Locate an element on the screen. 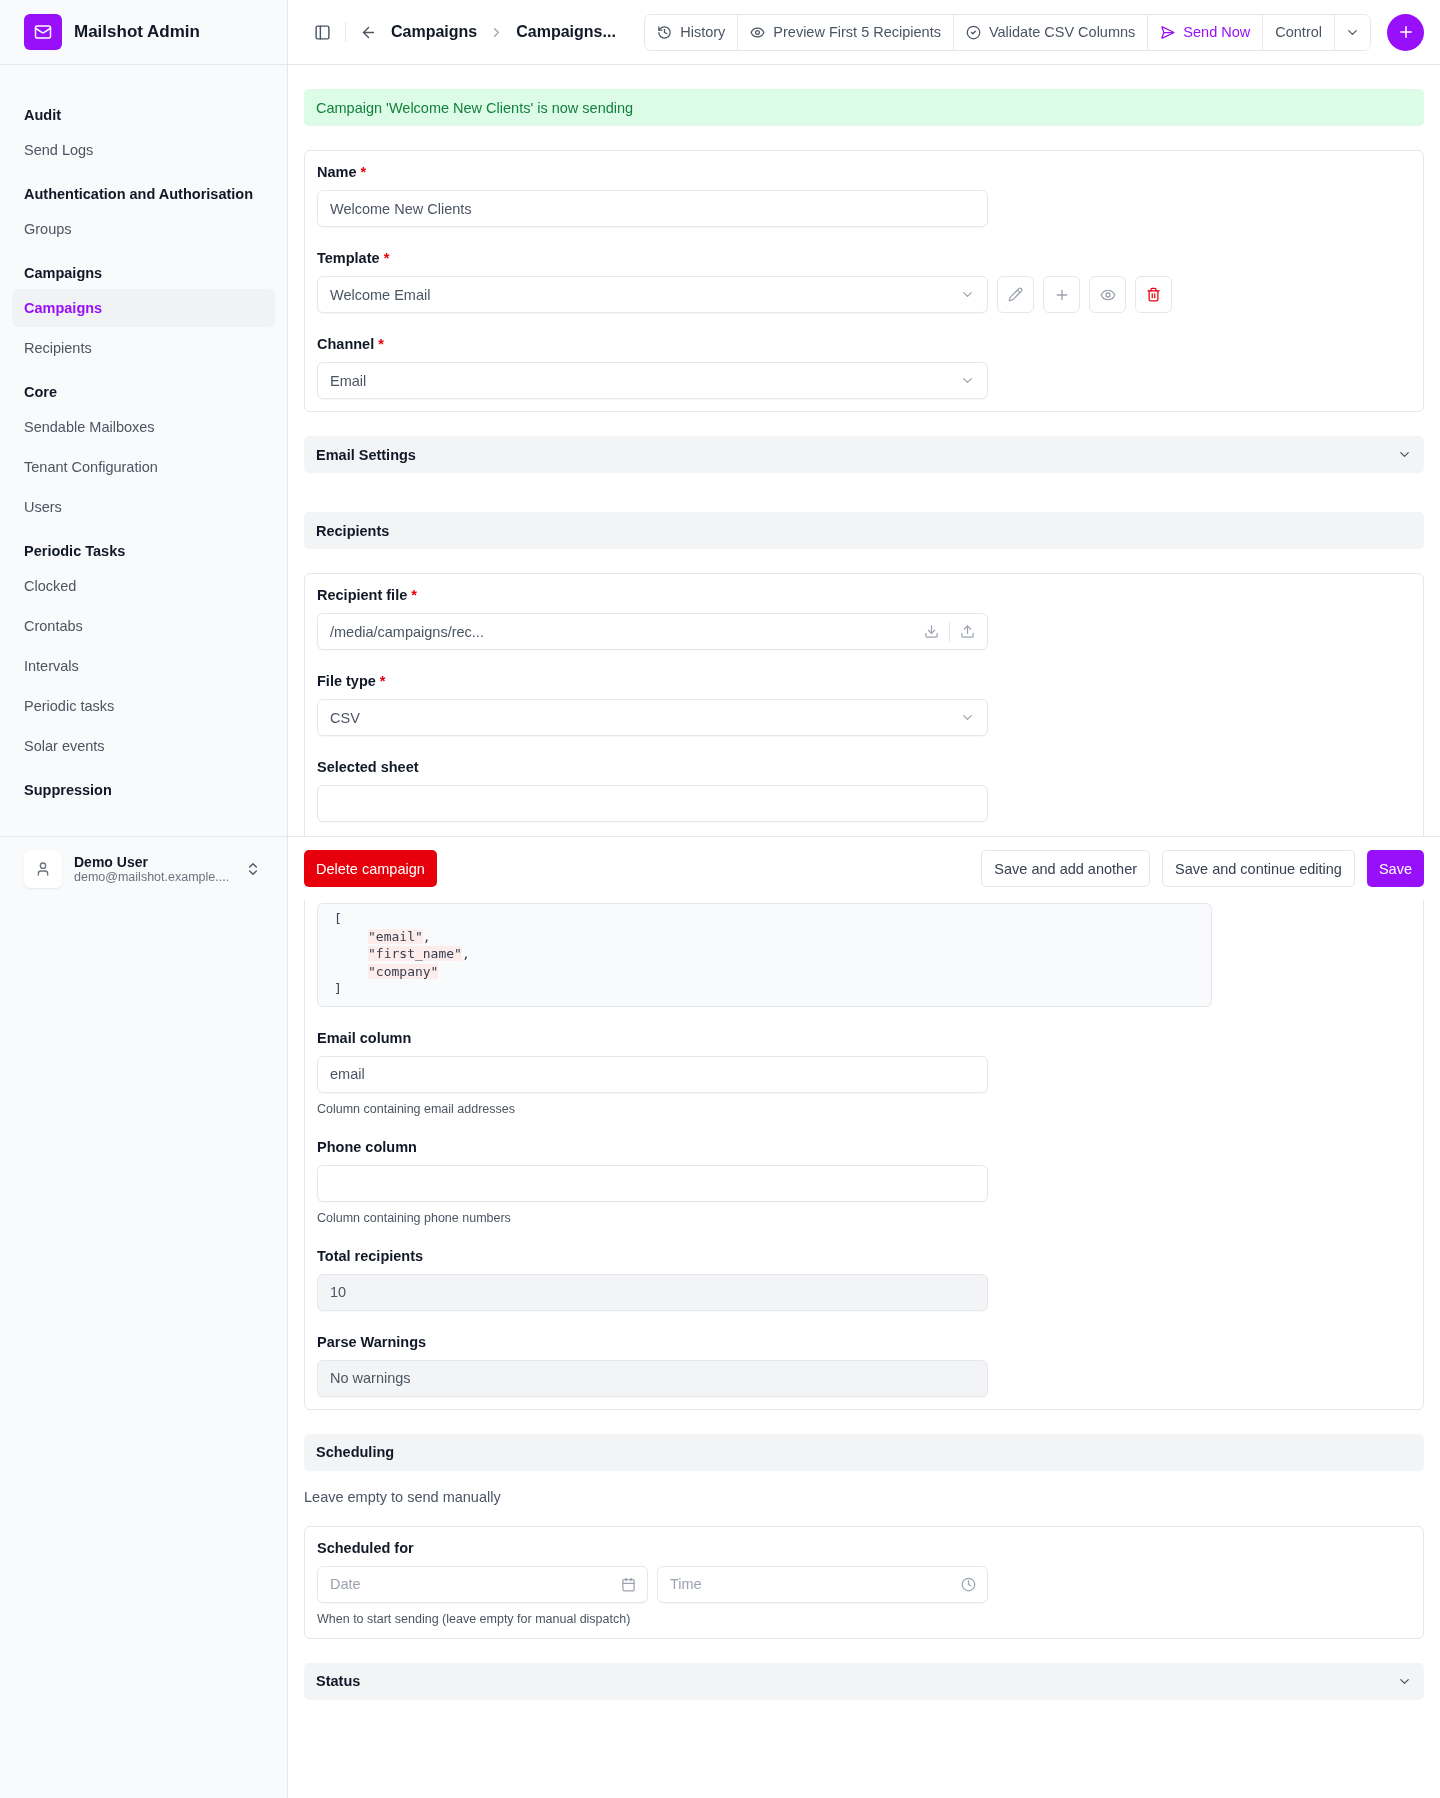  upload-icon is located at coordinates (967, 631).